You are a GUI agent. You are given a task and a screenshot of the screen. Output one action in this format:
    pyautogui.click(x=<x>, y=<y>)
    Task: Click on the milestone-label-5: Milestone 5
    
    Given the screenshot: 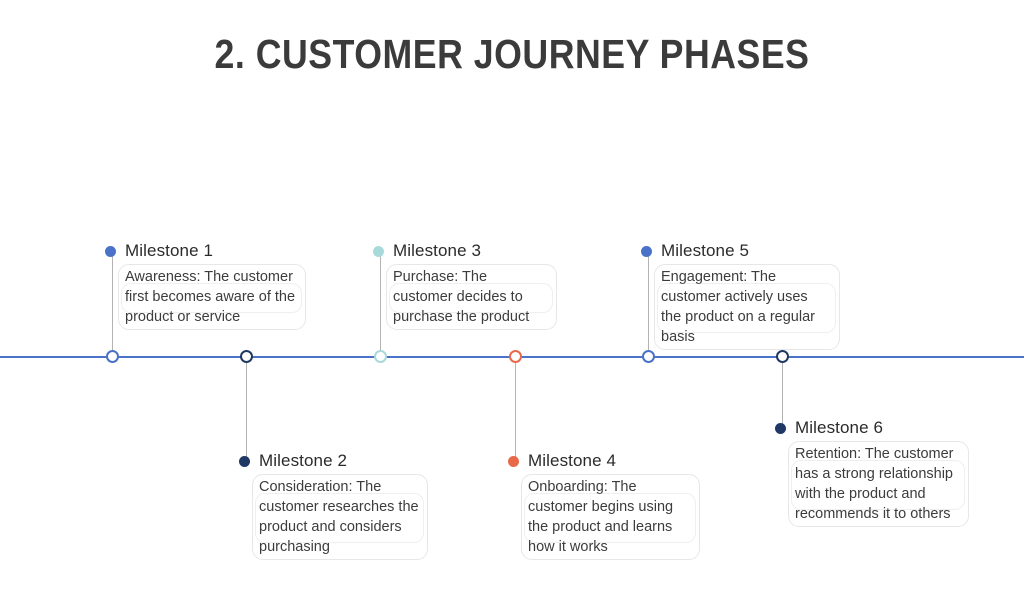 What is the action you would take?
    pyautogui.click(x=705, y=250)
    